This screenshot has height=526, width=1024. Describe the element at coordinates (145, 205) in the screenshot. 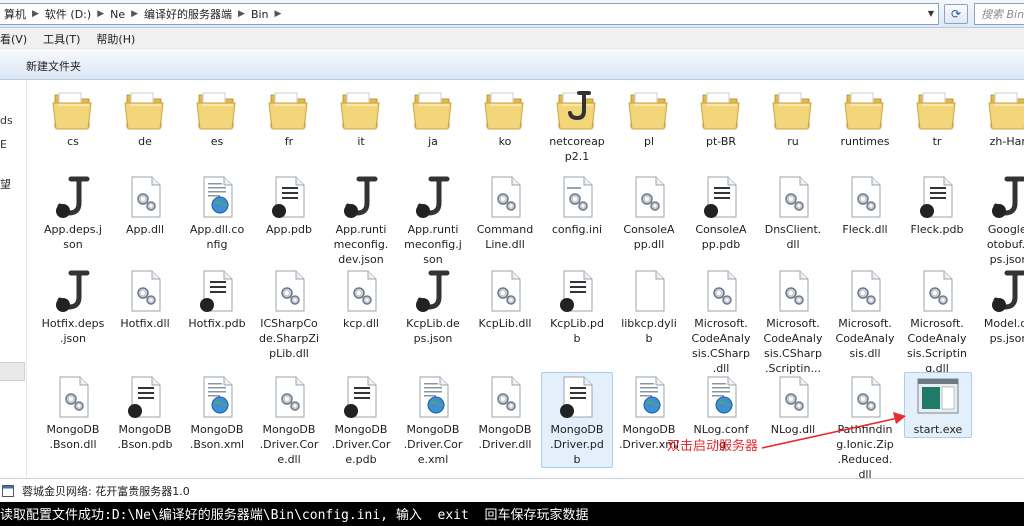

I see `file-item: App.dll` at that location.